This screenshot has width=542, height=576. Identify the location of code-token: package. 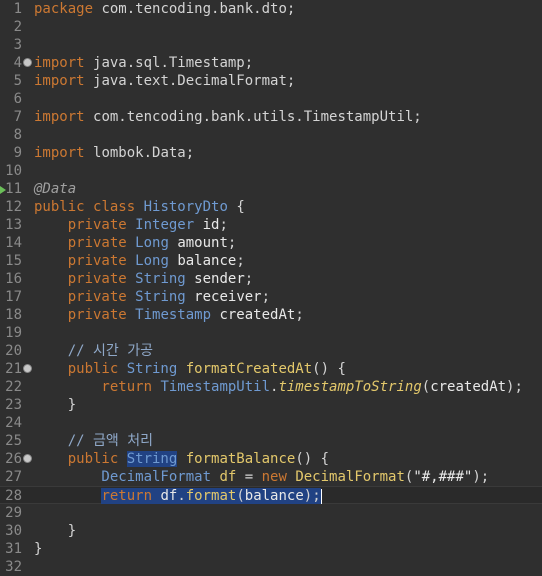
(68, 9).